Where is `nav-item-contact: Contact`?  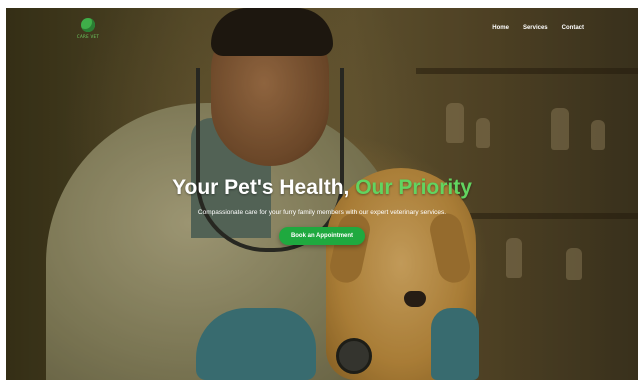 nav-item-contact: Contact is located at coordinates (573, 28).